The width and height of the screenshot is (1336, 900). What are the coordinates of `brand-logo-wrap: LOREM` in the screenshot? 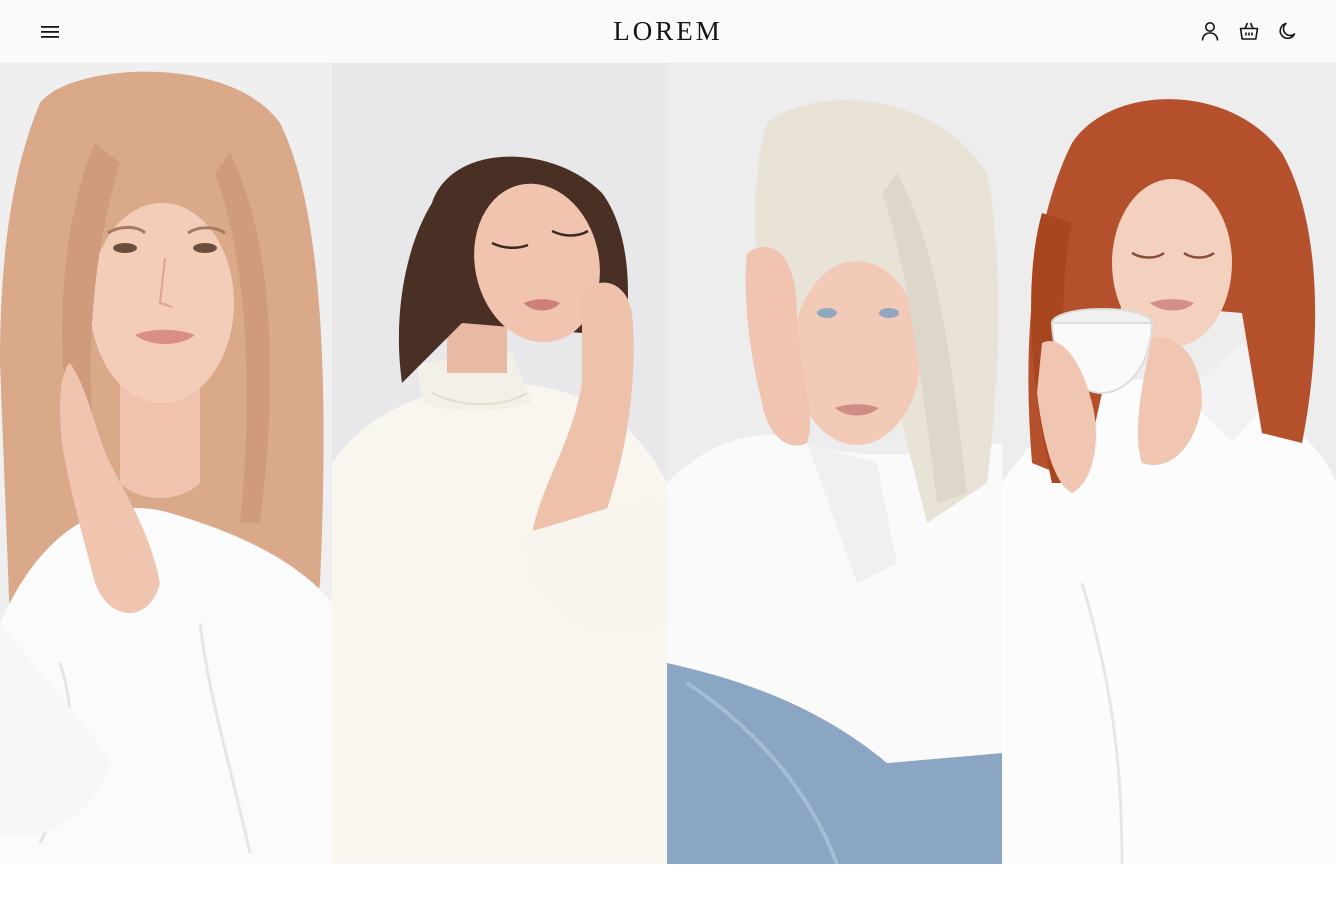 It's located at (668, 31).